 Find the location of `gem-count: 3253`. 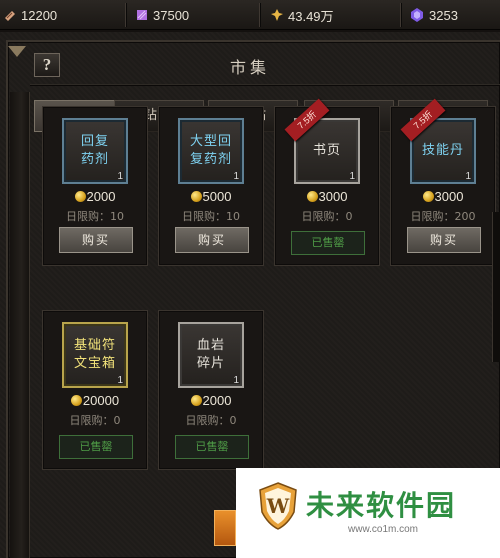

gem-count: 3253 is located at coordinates (443, 15).